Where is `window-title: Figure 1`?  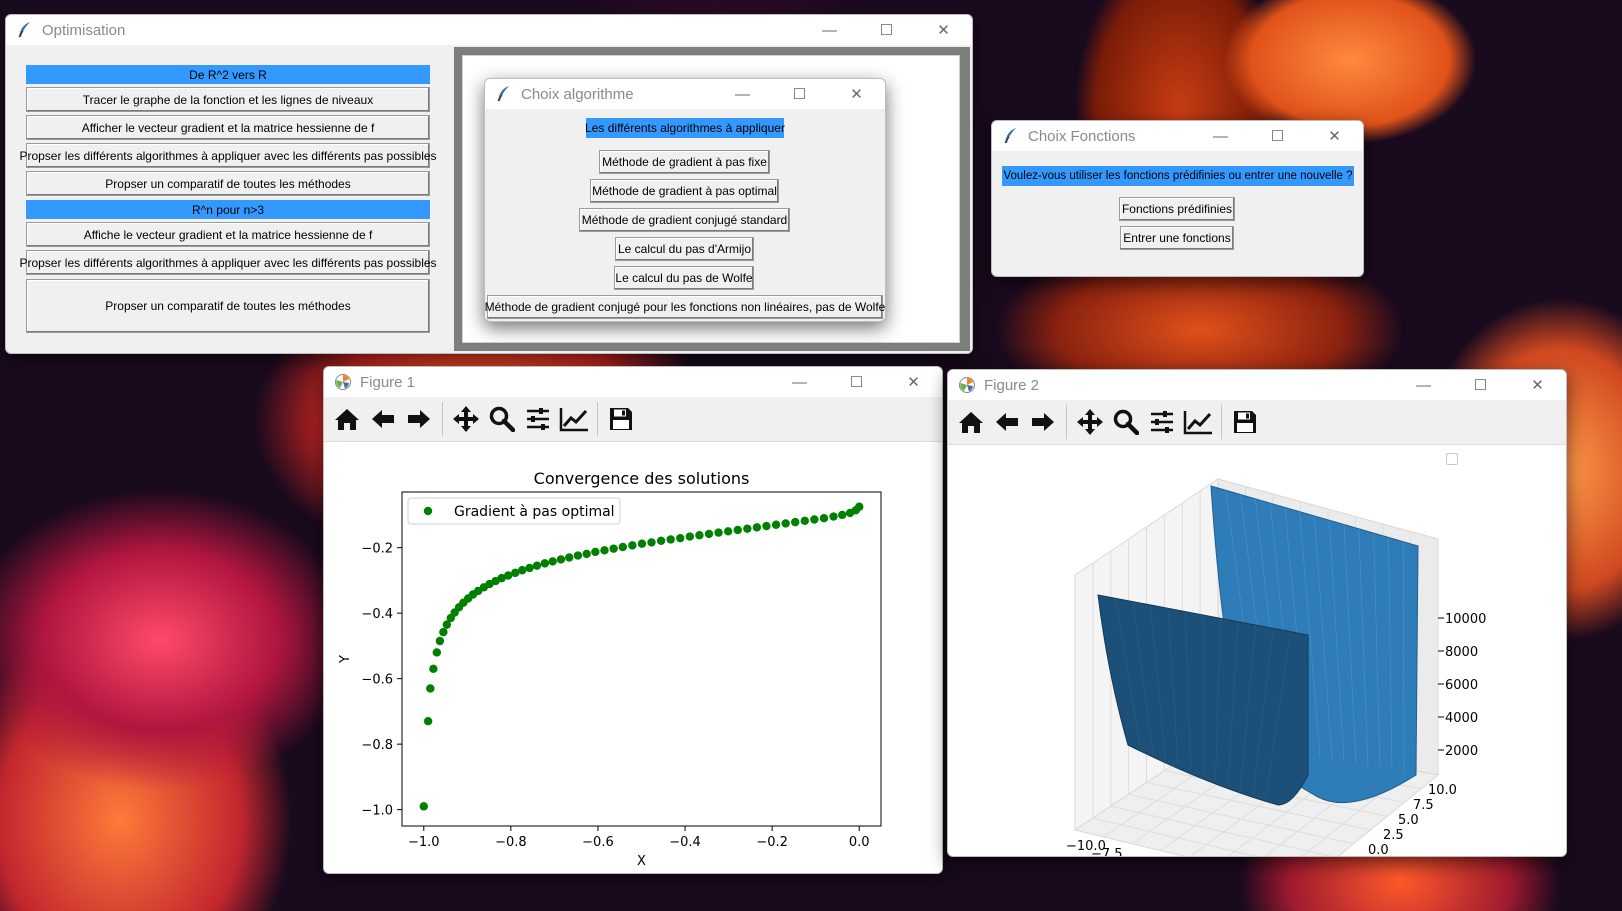
window-title: Figure 1 is located at coordinates (388, 382).